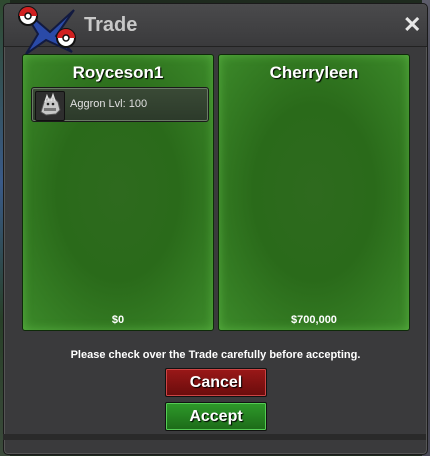 The width and height of the screenshot is (430, 456). What do you see at coordinates (50, 106) in the screenshot?
I see `aggron-sprite-icon` at bounding box center [50, 106].